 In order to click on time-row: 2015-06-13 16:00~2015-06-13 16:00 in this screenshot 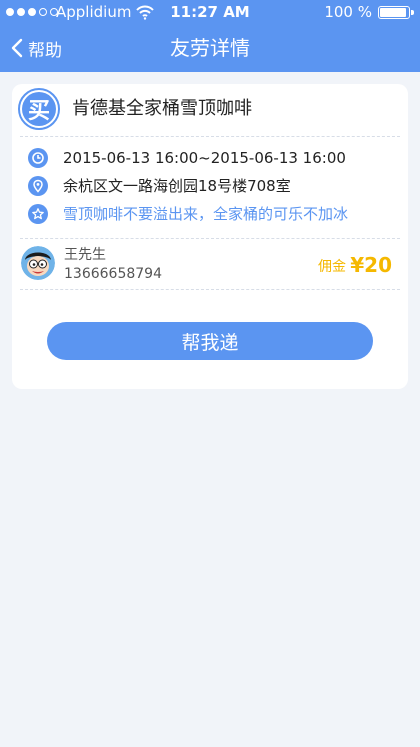, I will do `click(210, 159)`.